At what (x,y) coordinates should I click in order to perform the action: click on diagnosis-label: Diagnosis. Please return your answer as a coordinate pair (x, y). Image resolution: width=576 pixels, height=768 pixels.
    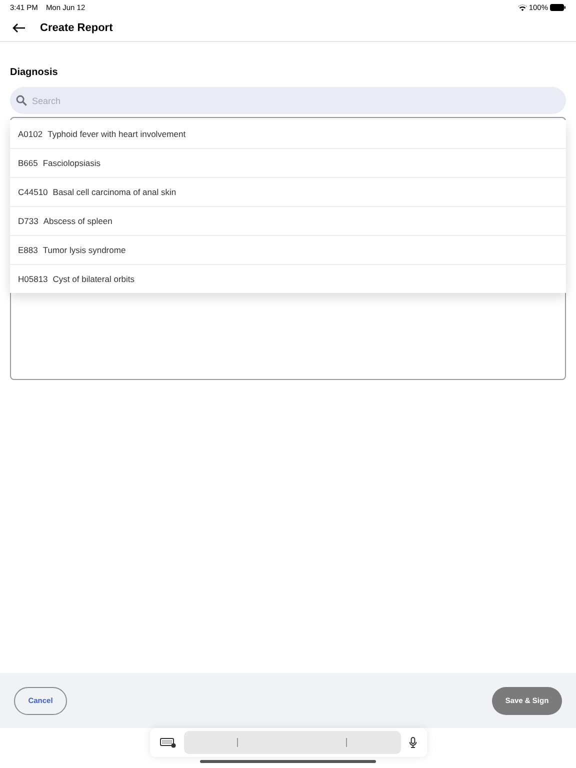
    Looking at the image, I should click on (34, 72).